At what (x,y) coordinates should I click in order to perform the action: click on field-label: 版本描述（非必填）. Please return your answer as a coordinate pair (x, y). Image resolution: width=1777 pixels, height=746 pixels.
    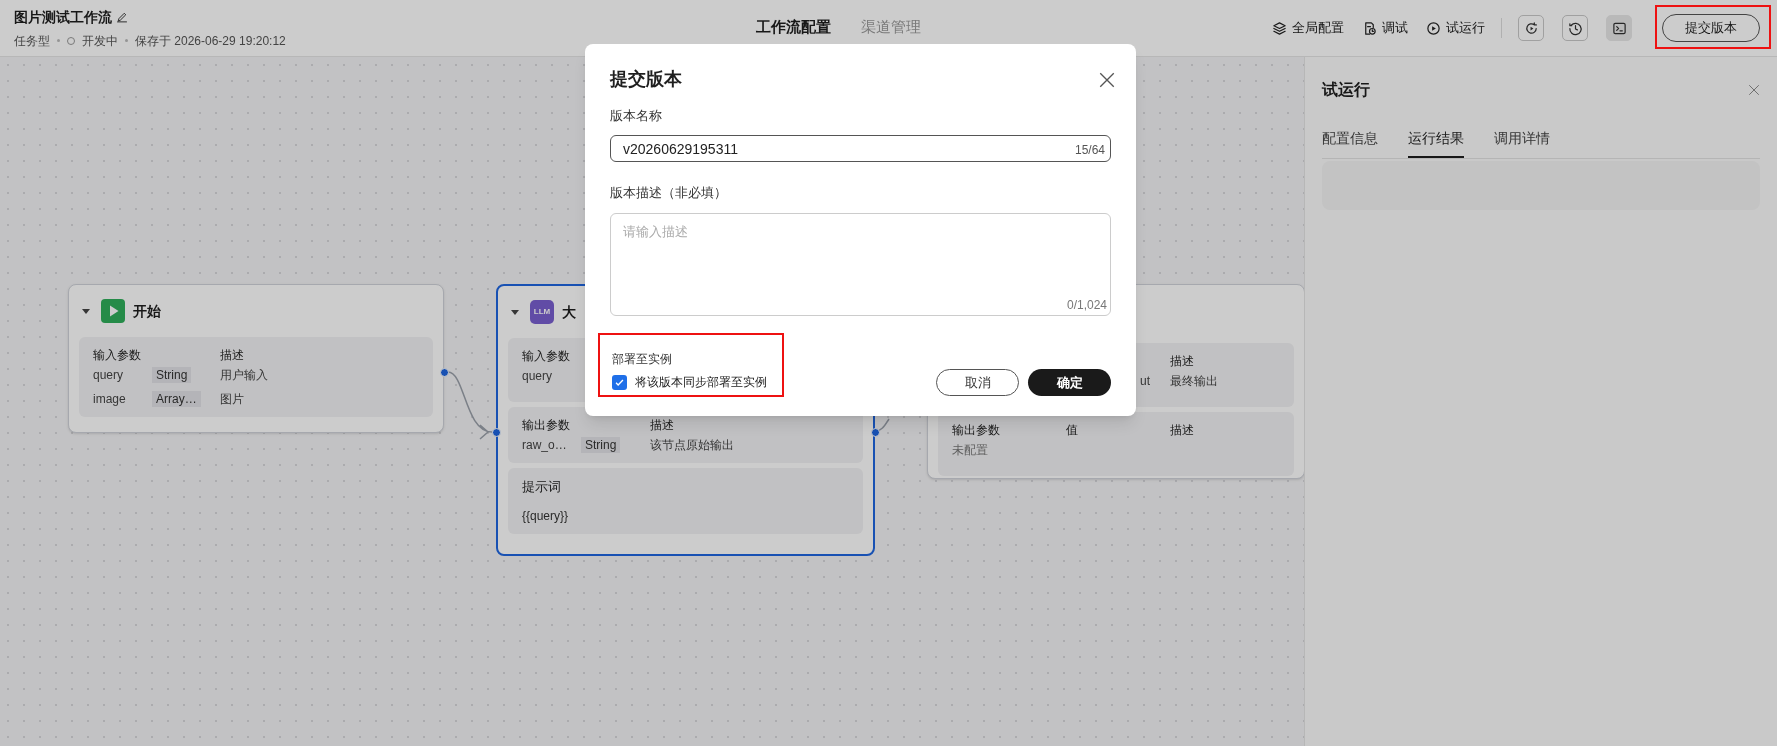
    Looking at the image, I should click on (668, 192).